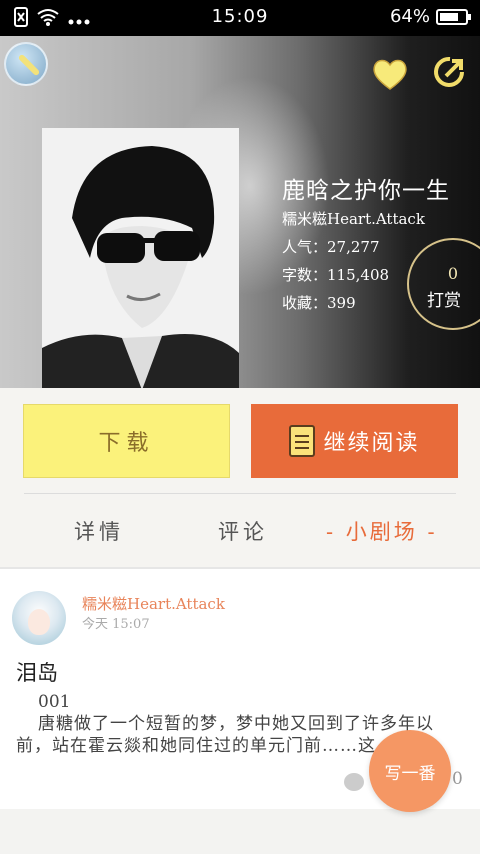 Image resolution: width=480 pixels, height=854 pixels. I want to click on continue-reading-button: 继续阅读, so click(354, 441).